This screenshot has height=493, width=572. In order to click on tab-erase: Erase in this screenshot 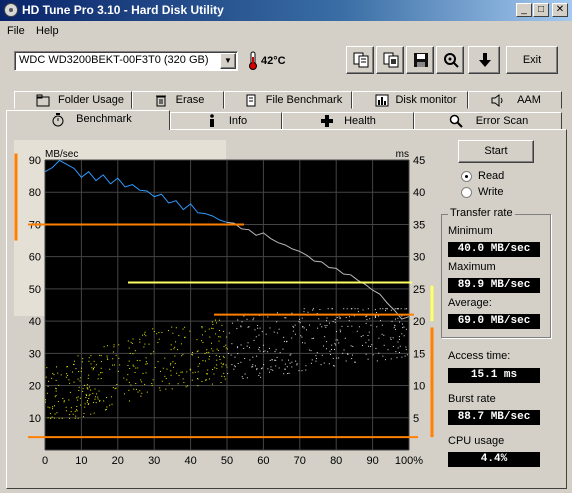, I will do `click(178, 100)`.